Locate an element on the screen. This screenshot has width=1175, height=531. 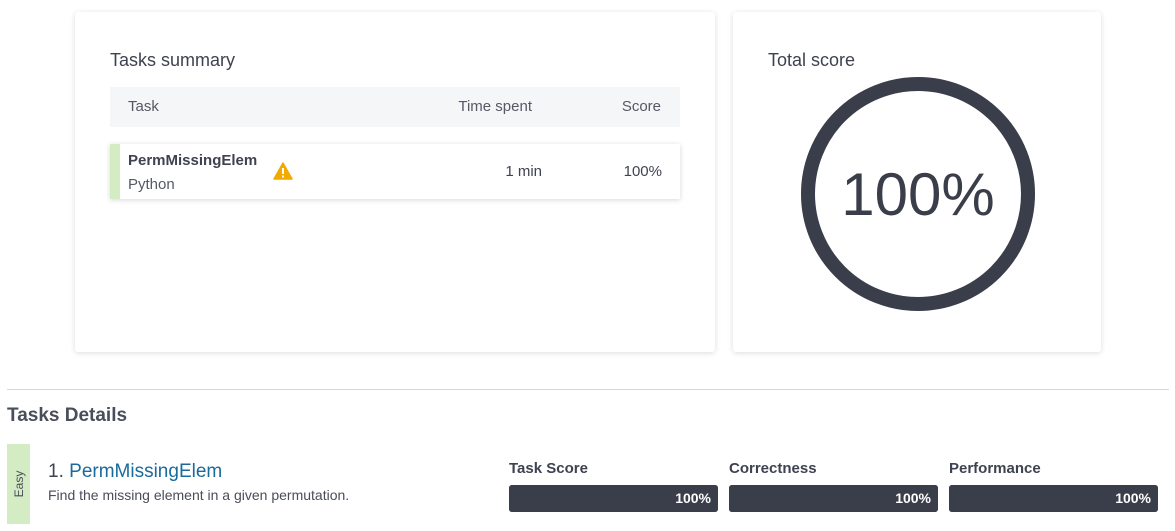
task-name-link: PermMissingElem is located at coordinates (145, 471).